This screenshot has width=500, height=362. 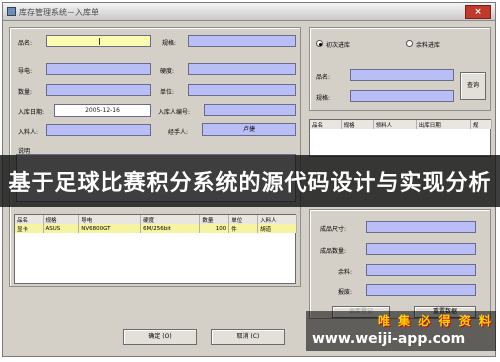 What do you see at coordinates (98, 130) in the screenshot?
I see `stocker-input` at bounding box center [98, 130].